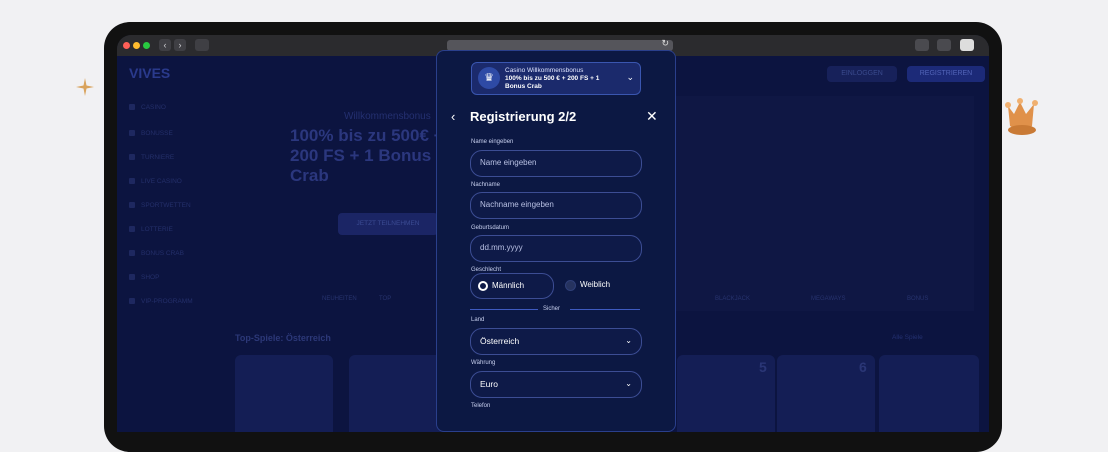  Describe the element at coordinates (151, 157) in the screenshot. I see `sidebar-item-turniere: TURNIERE` at that location.